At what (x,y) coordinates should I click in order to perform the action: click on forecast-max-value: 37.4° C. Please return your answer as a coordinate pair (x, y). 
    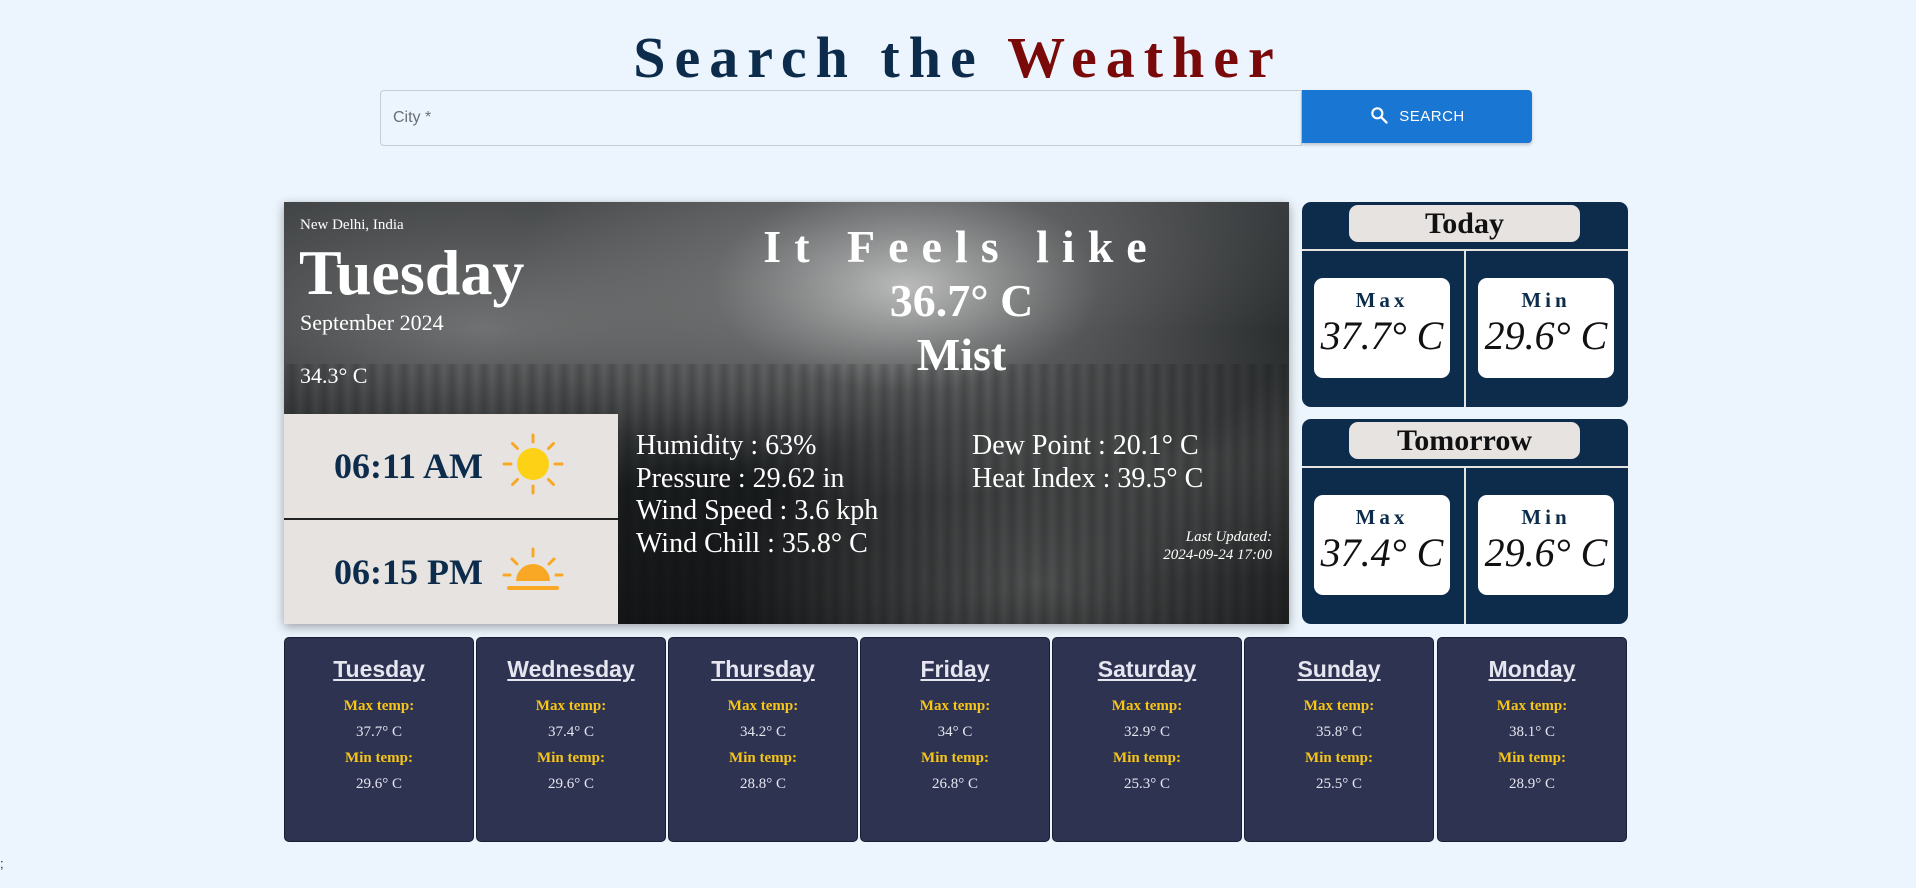
    Looking at the image, I should click on (570, 732).